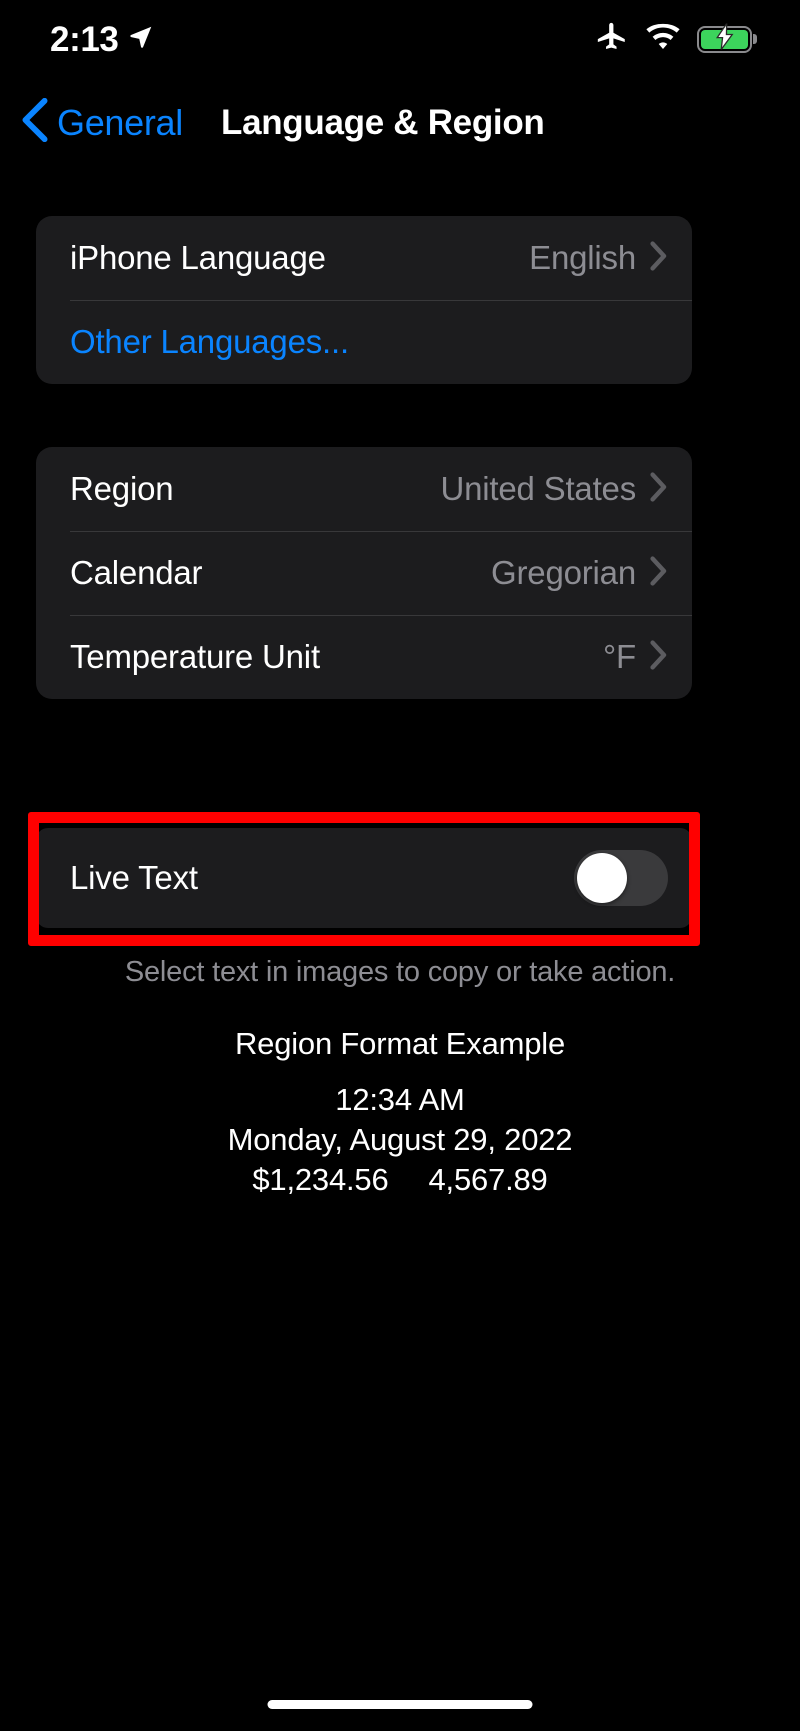  I want to click on row-region: Region United States, so click(364, 489).